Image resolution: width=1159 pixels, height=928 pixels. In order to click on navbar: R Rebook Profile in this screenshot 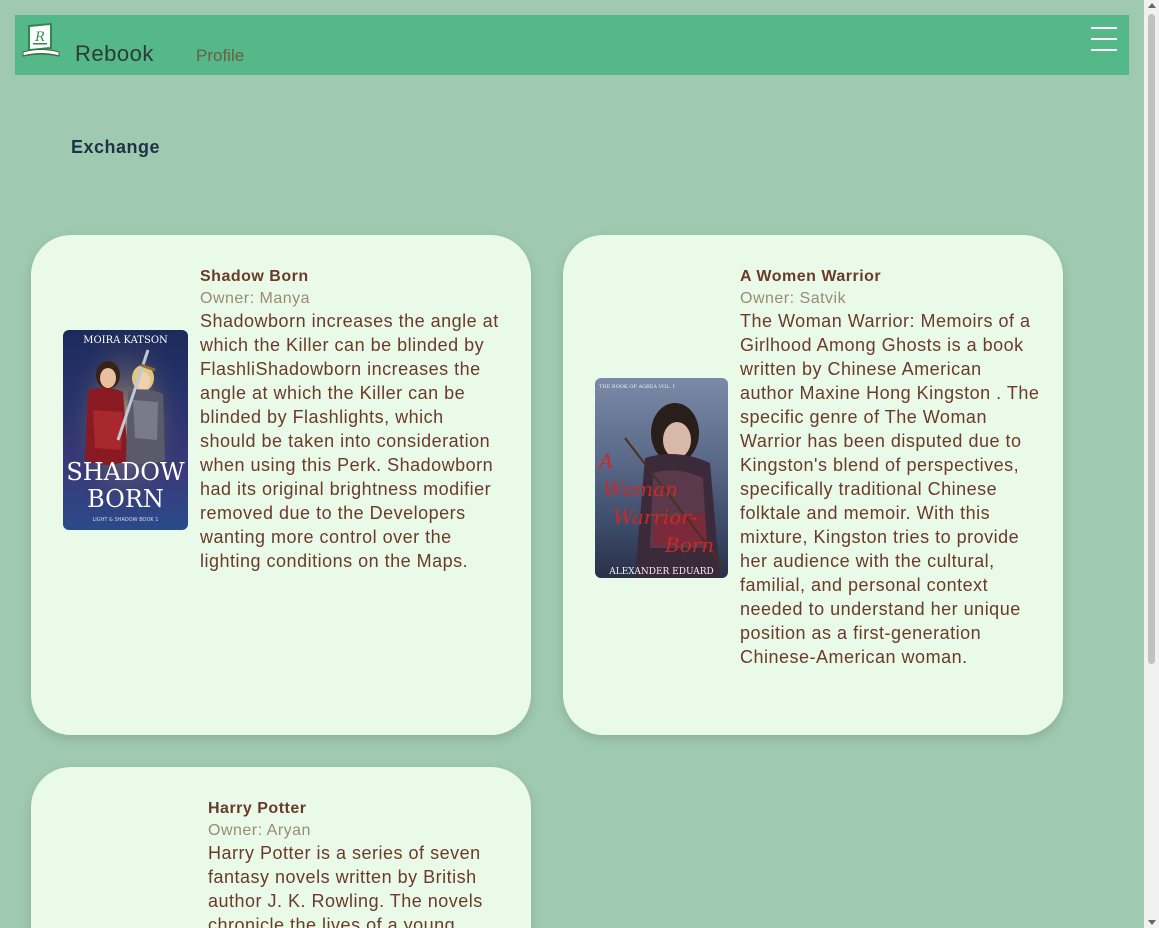, I will do `click(572, 45)`.